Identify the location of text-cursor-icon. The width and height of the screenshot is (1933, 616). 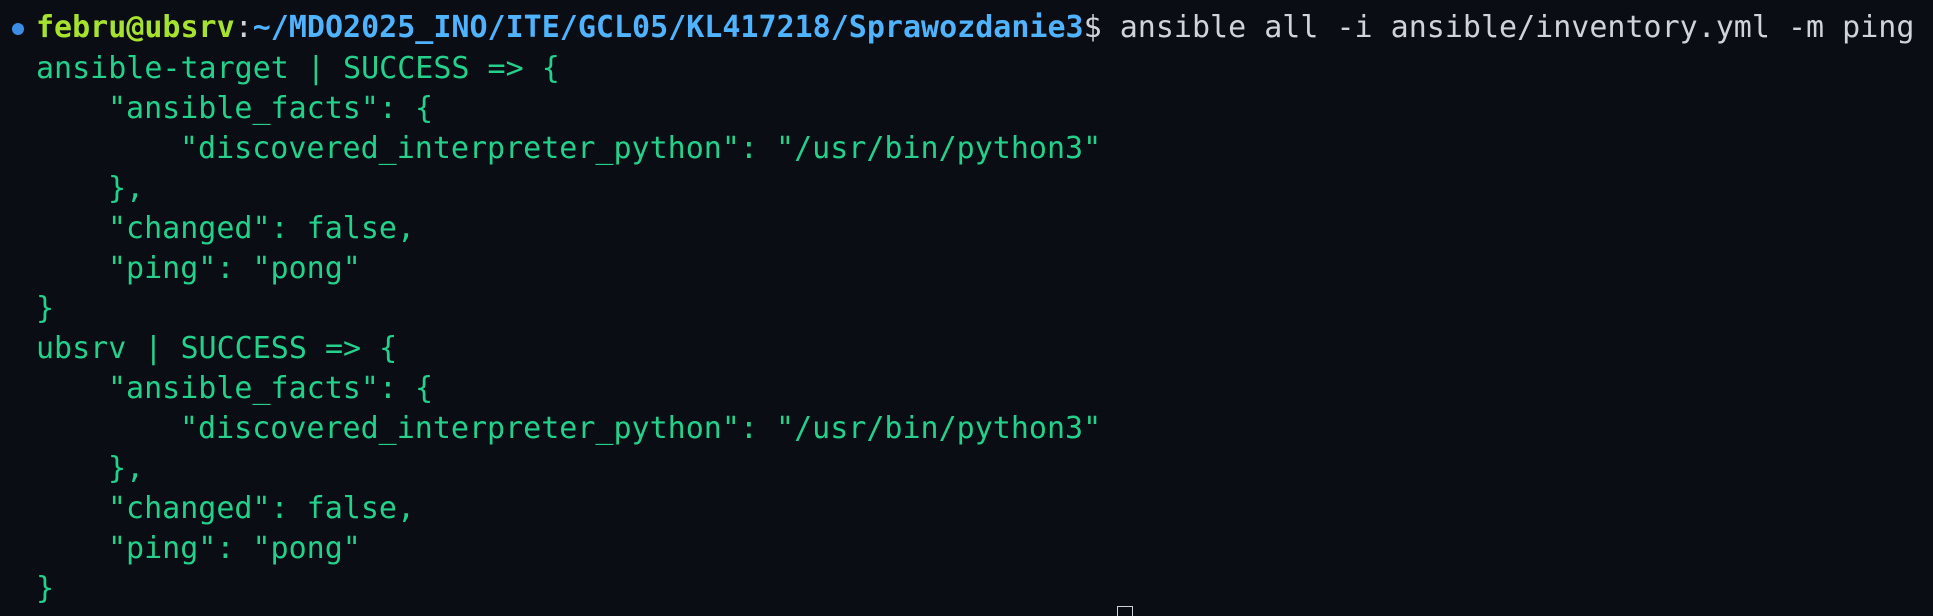
(1125, 611).